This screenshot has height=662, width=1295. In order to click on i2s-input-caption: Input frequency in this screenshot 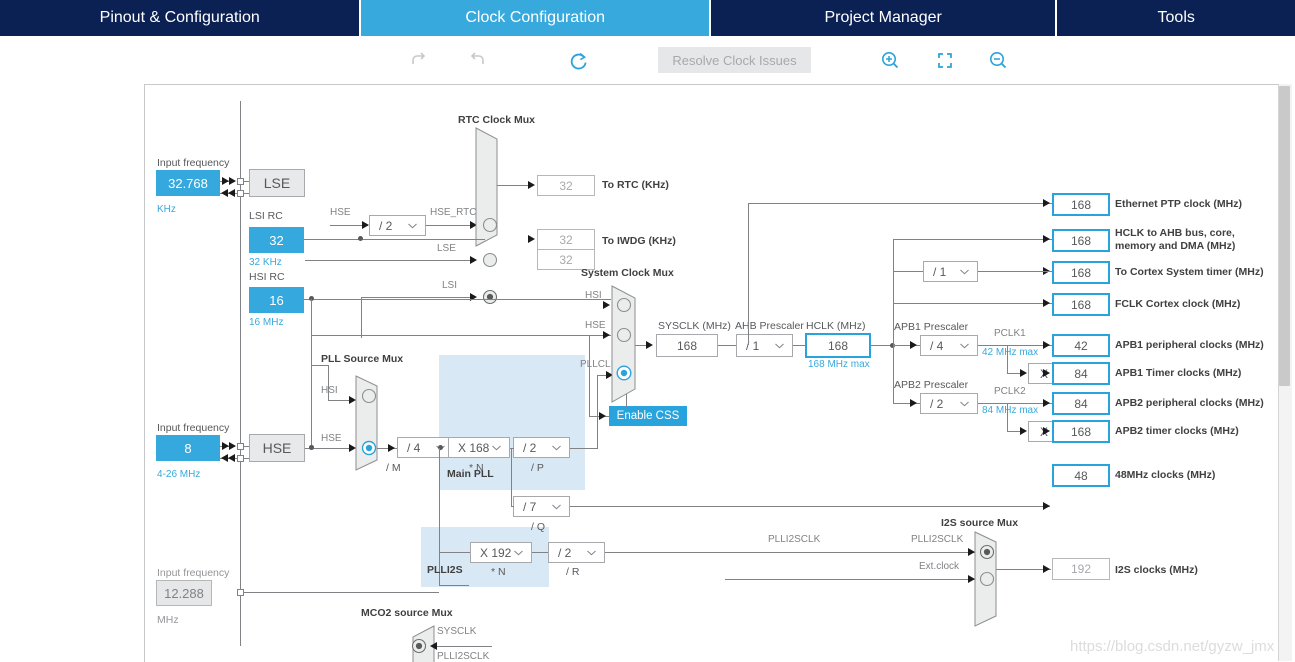, I will do `click(193, 573)`.